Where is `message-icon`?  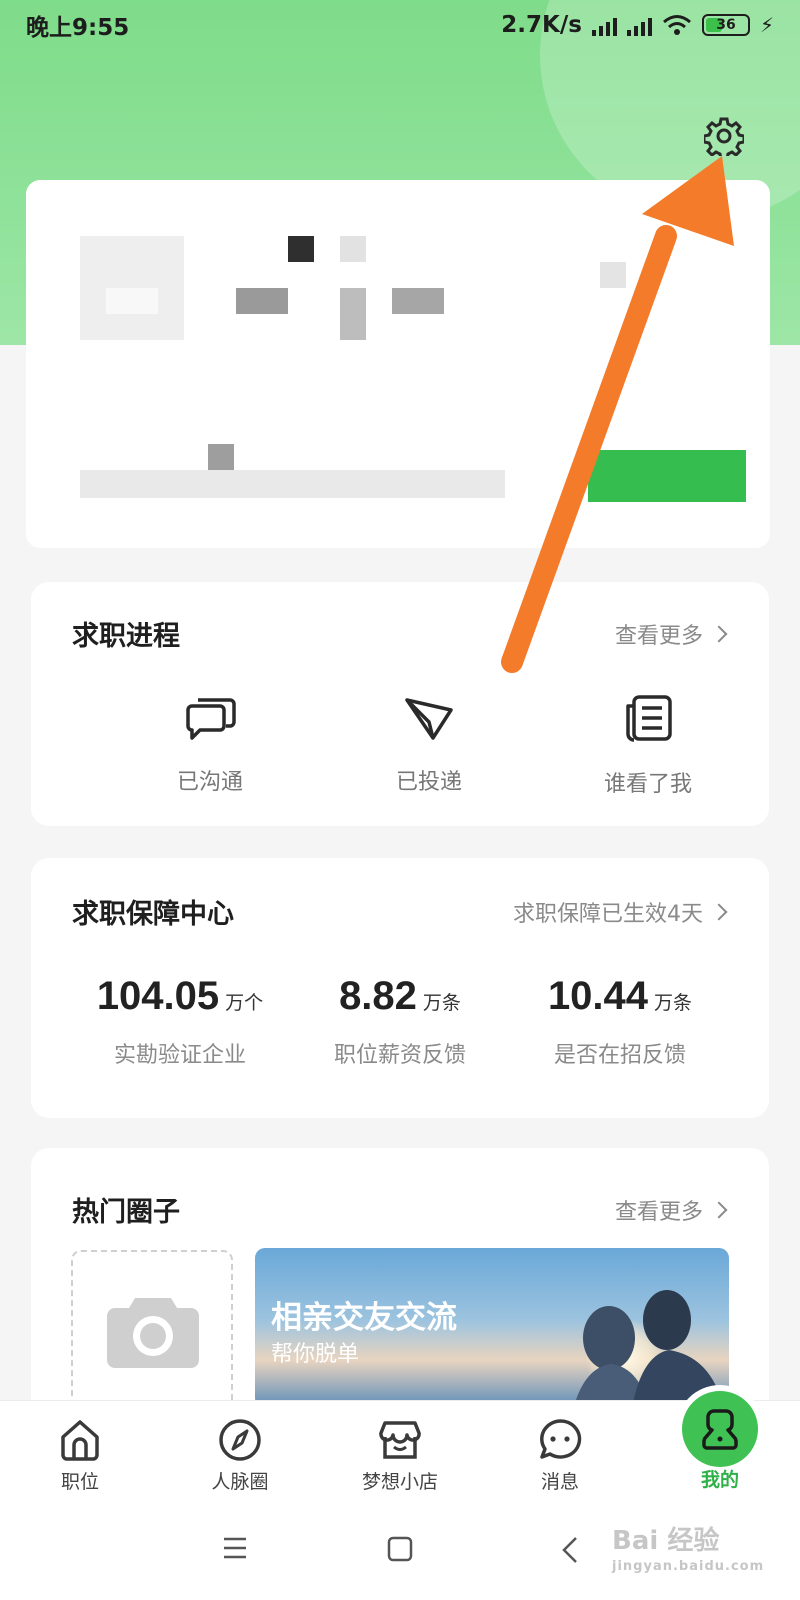 message-icon is located at coordinates (561, 1439).